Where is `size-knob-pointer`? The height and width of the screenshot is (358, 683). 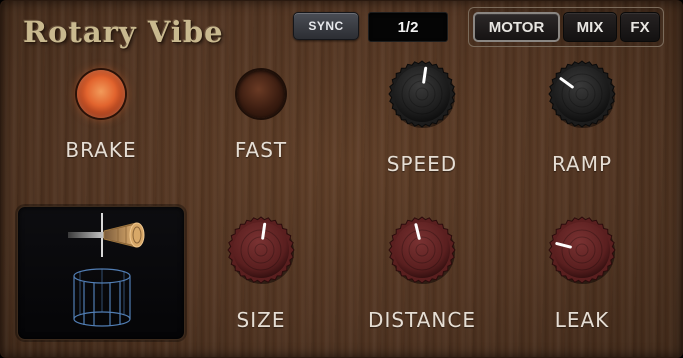
size-knob-pointer is located at coordinates (264, 231).